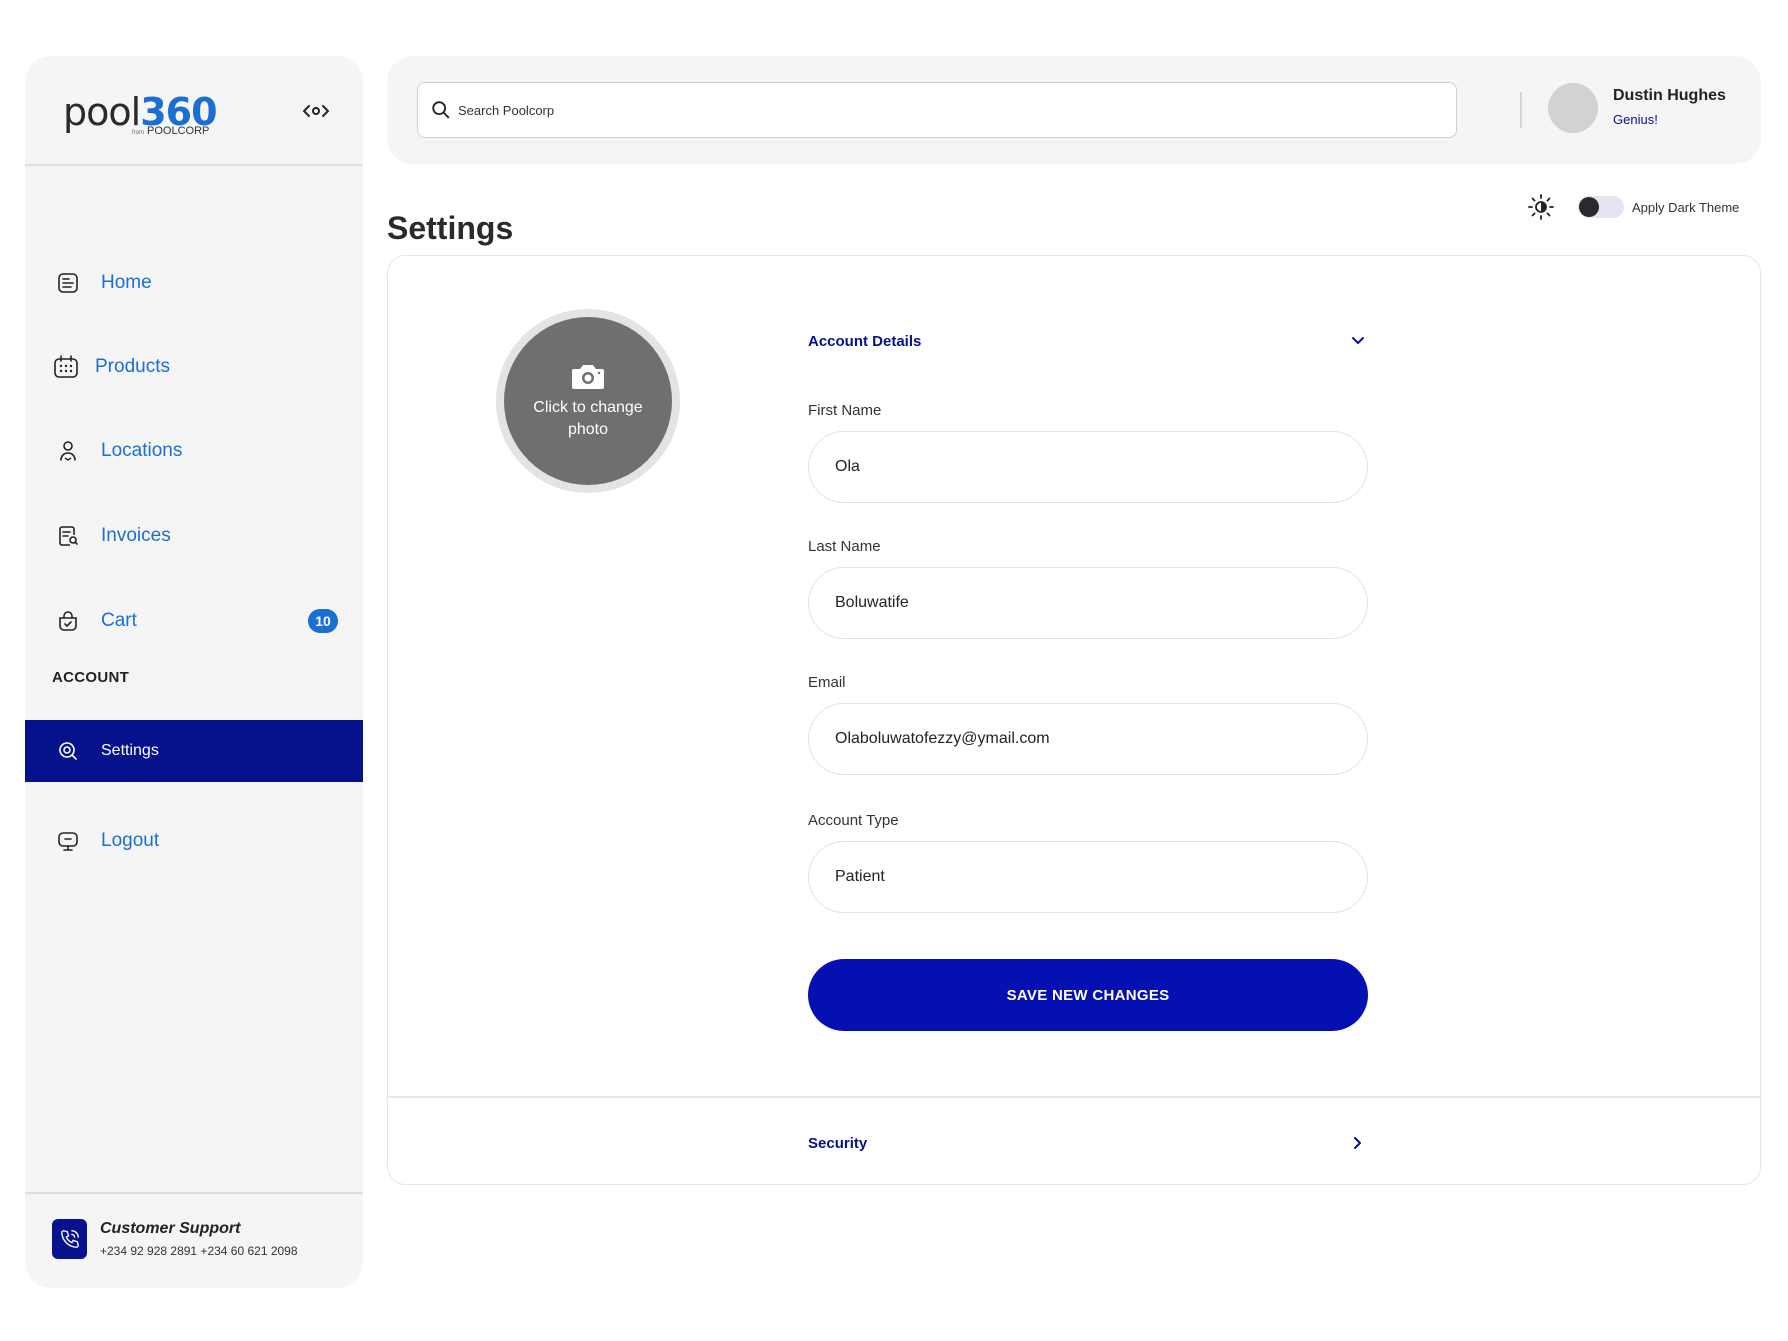  What do you see at coordinates (1601, 207) in the screenshot?
I see `dark-theme-toggle` at bounding box center [1601, 207].